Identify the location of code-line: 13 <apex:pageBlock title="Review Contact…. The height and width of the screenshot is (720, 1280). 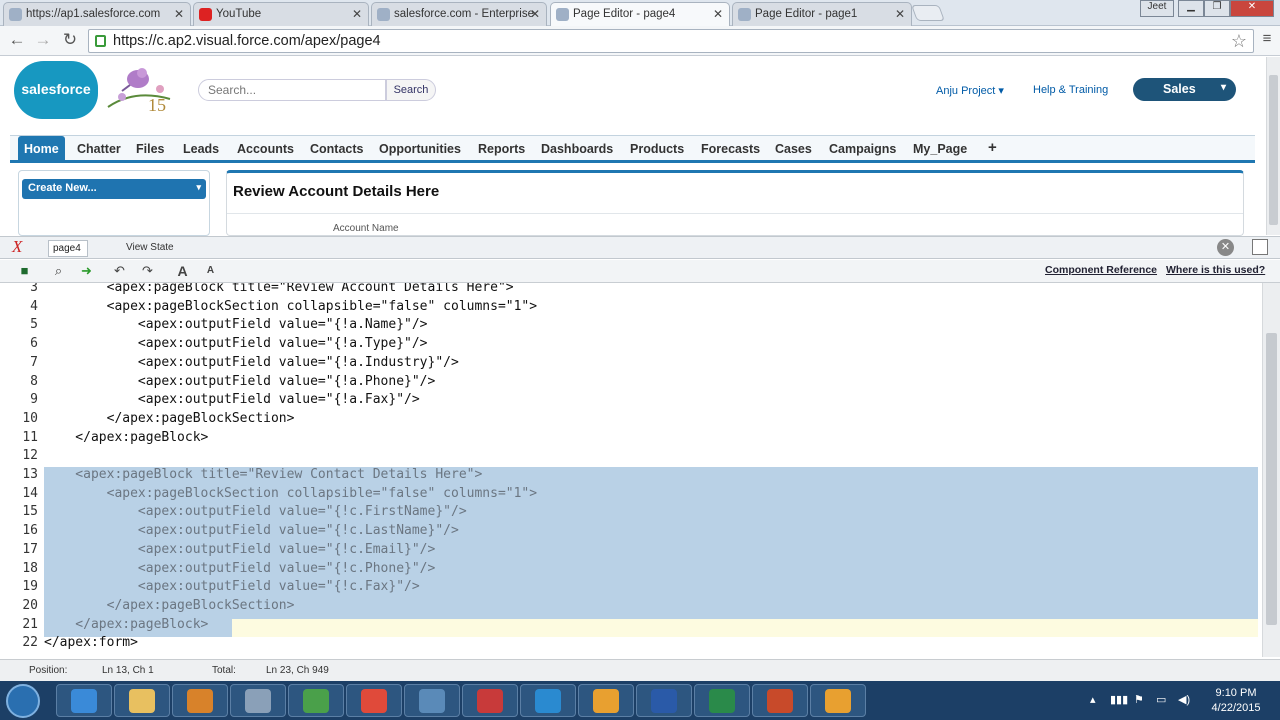
(631, 476).